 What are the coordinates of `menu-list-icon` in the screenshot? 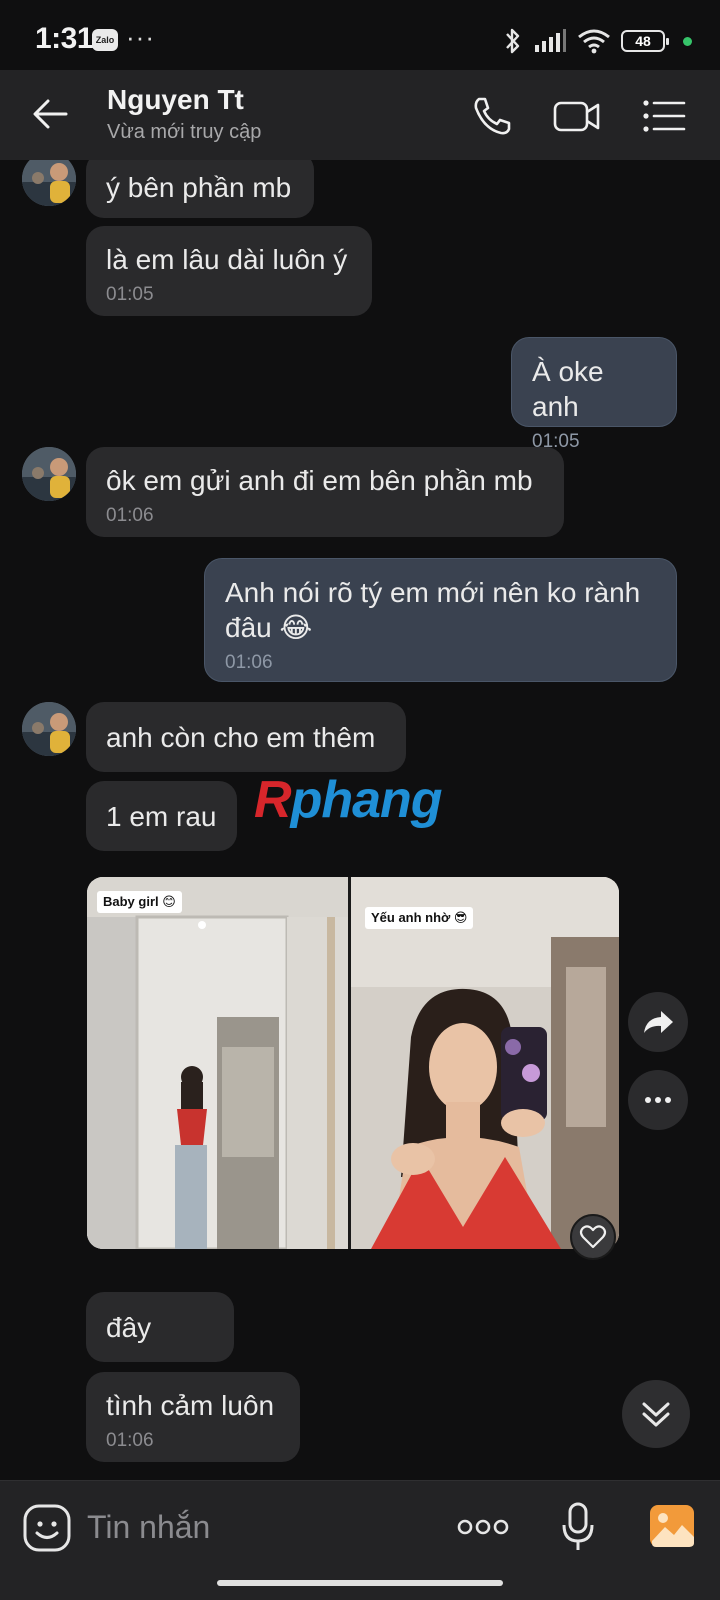 It's located at (664, 116).